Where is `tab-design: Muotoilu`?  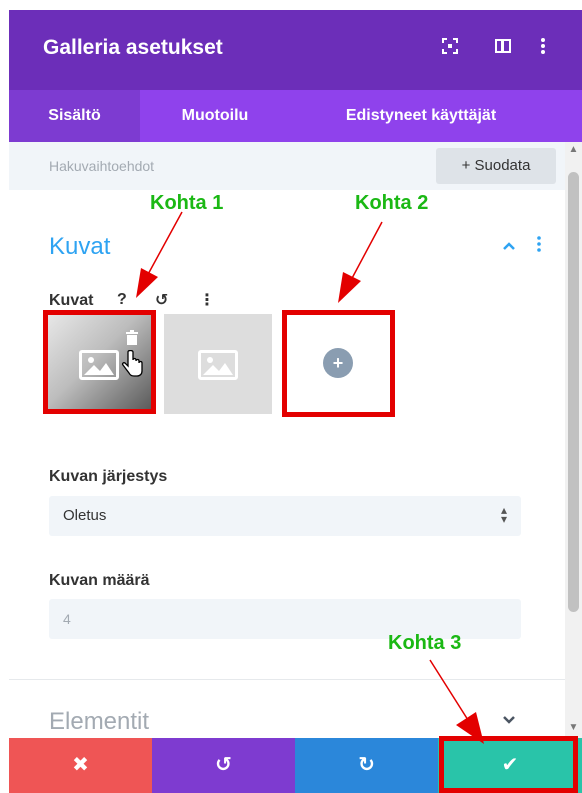
tab-design: Muotoilu is located at coordinates (215, 116).